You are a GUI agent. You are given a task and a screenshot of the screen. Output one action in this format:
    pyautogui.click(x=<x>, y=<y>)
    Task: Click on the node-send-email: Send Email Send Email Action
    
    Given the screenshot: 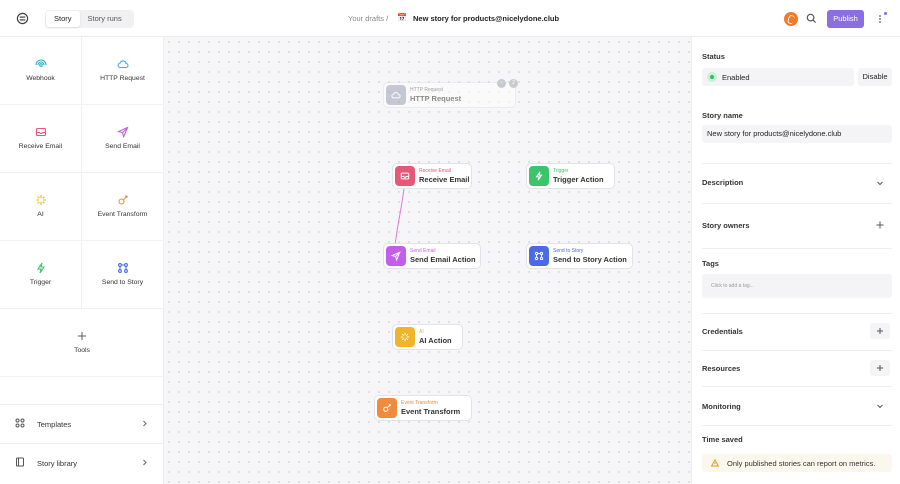 What is the action you would take?
    pyautogui.click(x=432, y=256)
    